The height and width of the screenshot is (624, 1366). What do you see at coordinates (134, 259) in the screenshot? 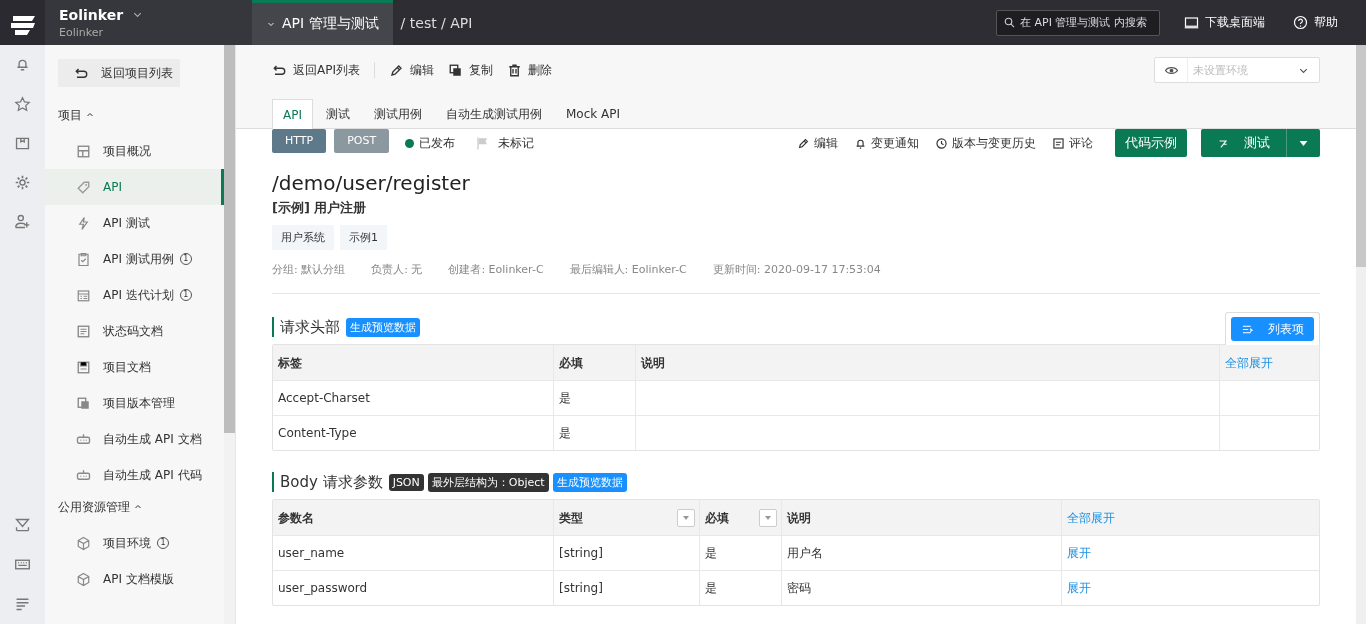
I see `sidebar-item: API 测试用例 1` at bounding box center [134, 259].